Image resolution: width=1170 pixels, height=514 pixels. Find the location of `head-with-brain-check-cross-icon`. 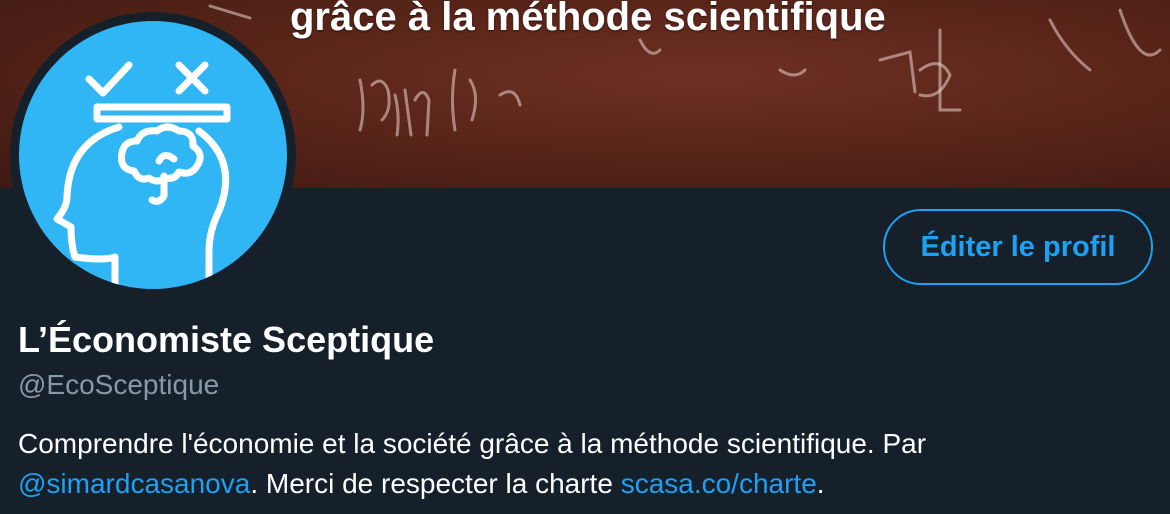

head-with-brain-check-cross-icon is located at coordinates (153, 155).